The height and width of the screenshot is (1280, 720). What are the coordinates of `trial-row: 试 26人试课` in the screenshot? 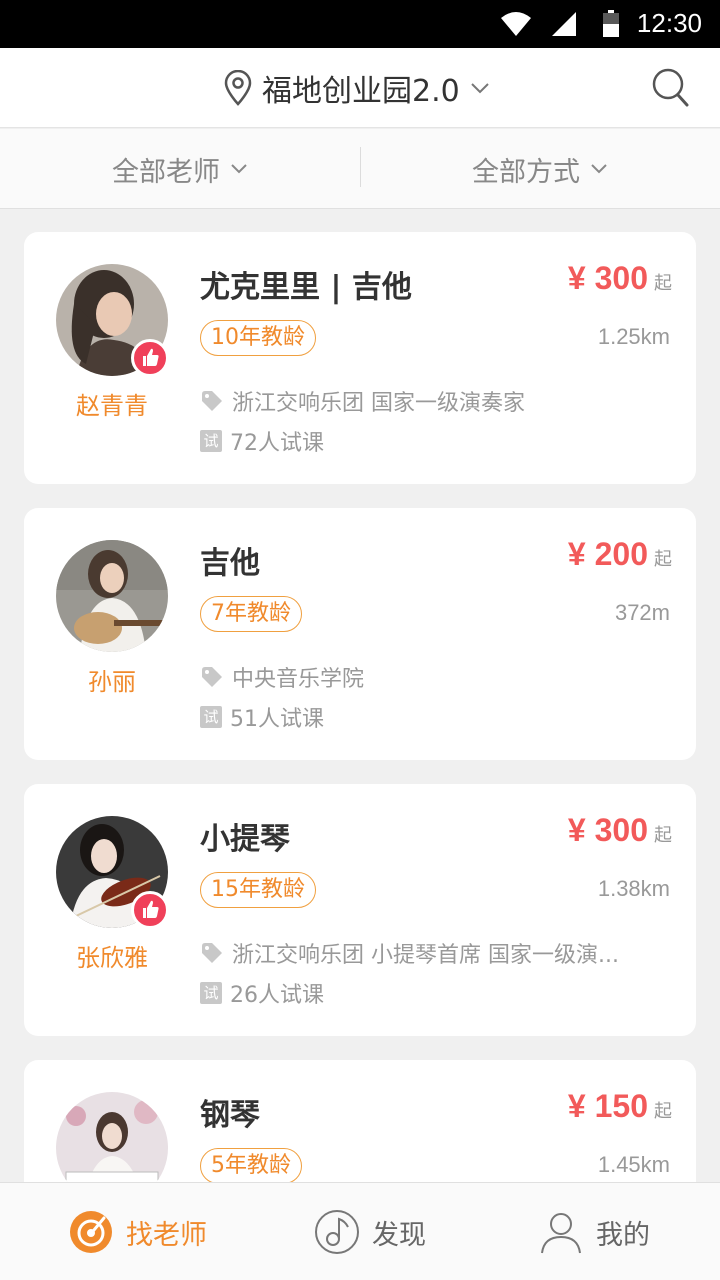 It's located at (262, 993).